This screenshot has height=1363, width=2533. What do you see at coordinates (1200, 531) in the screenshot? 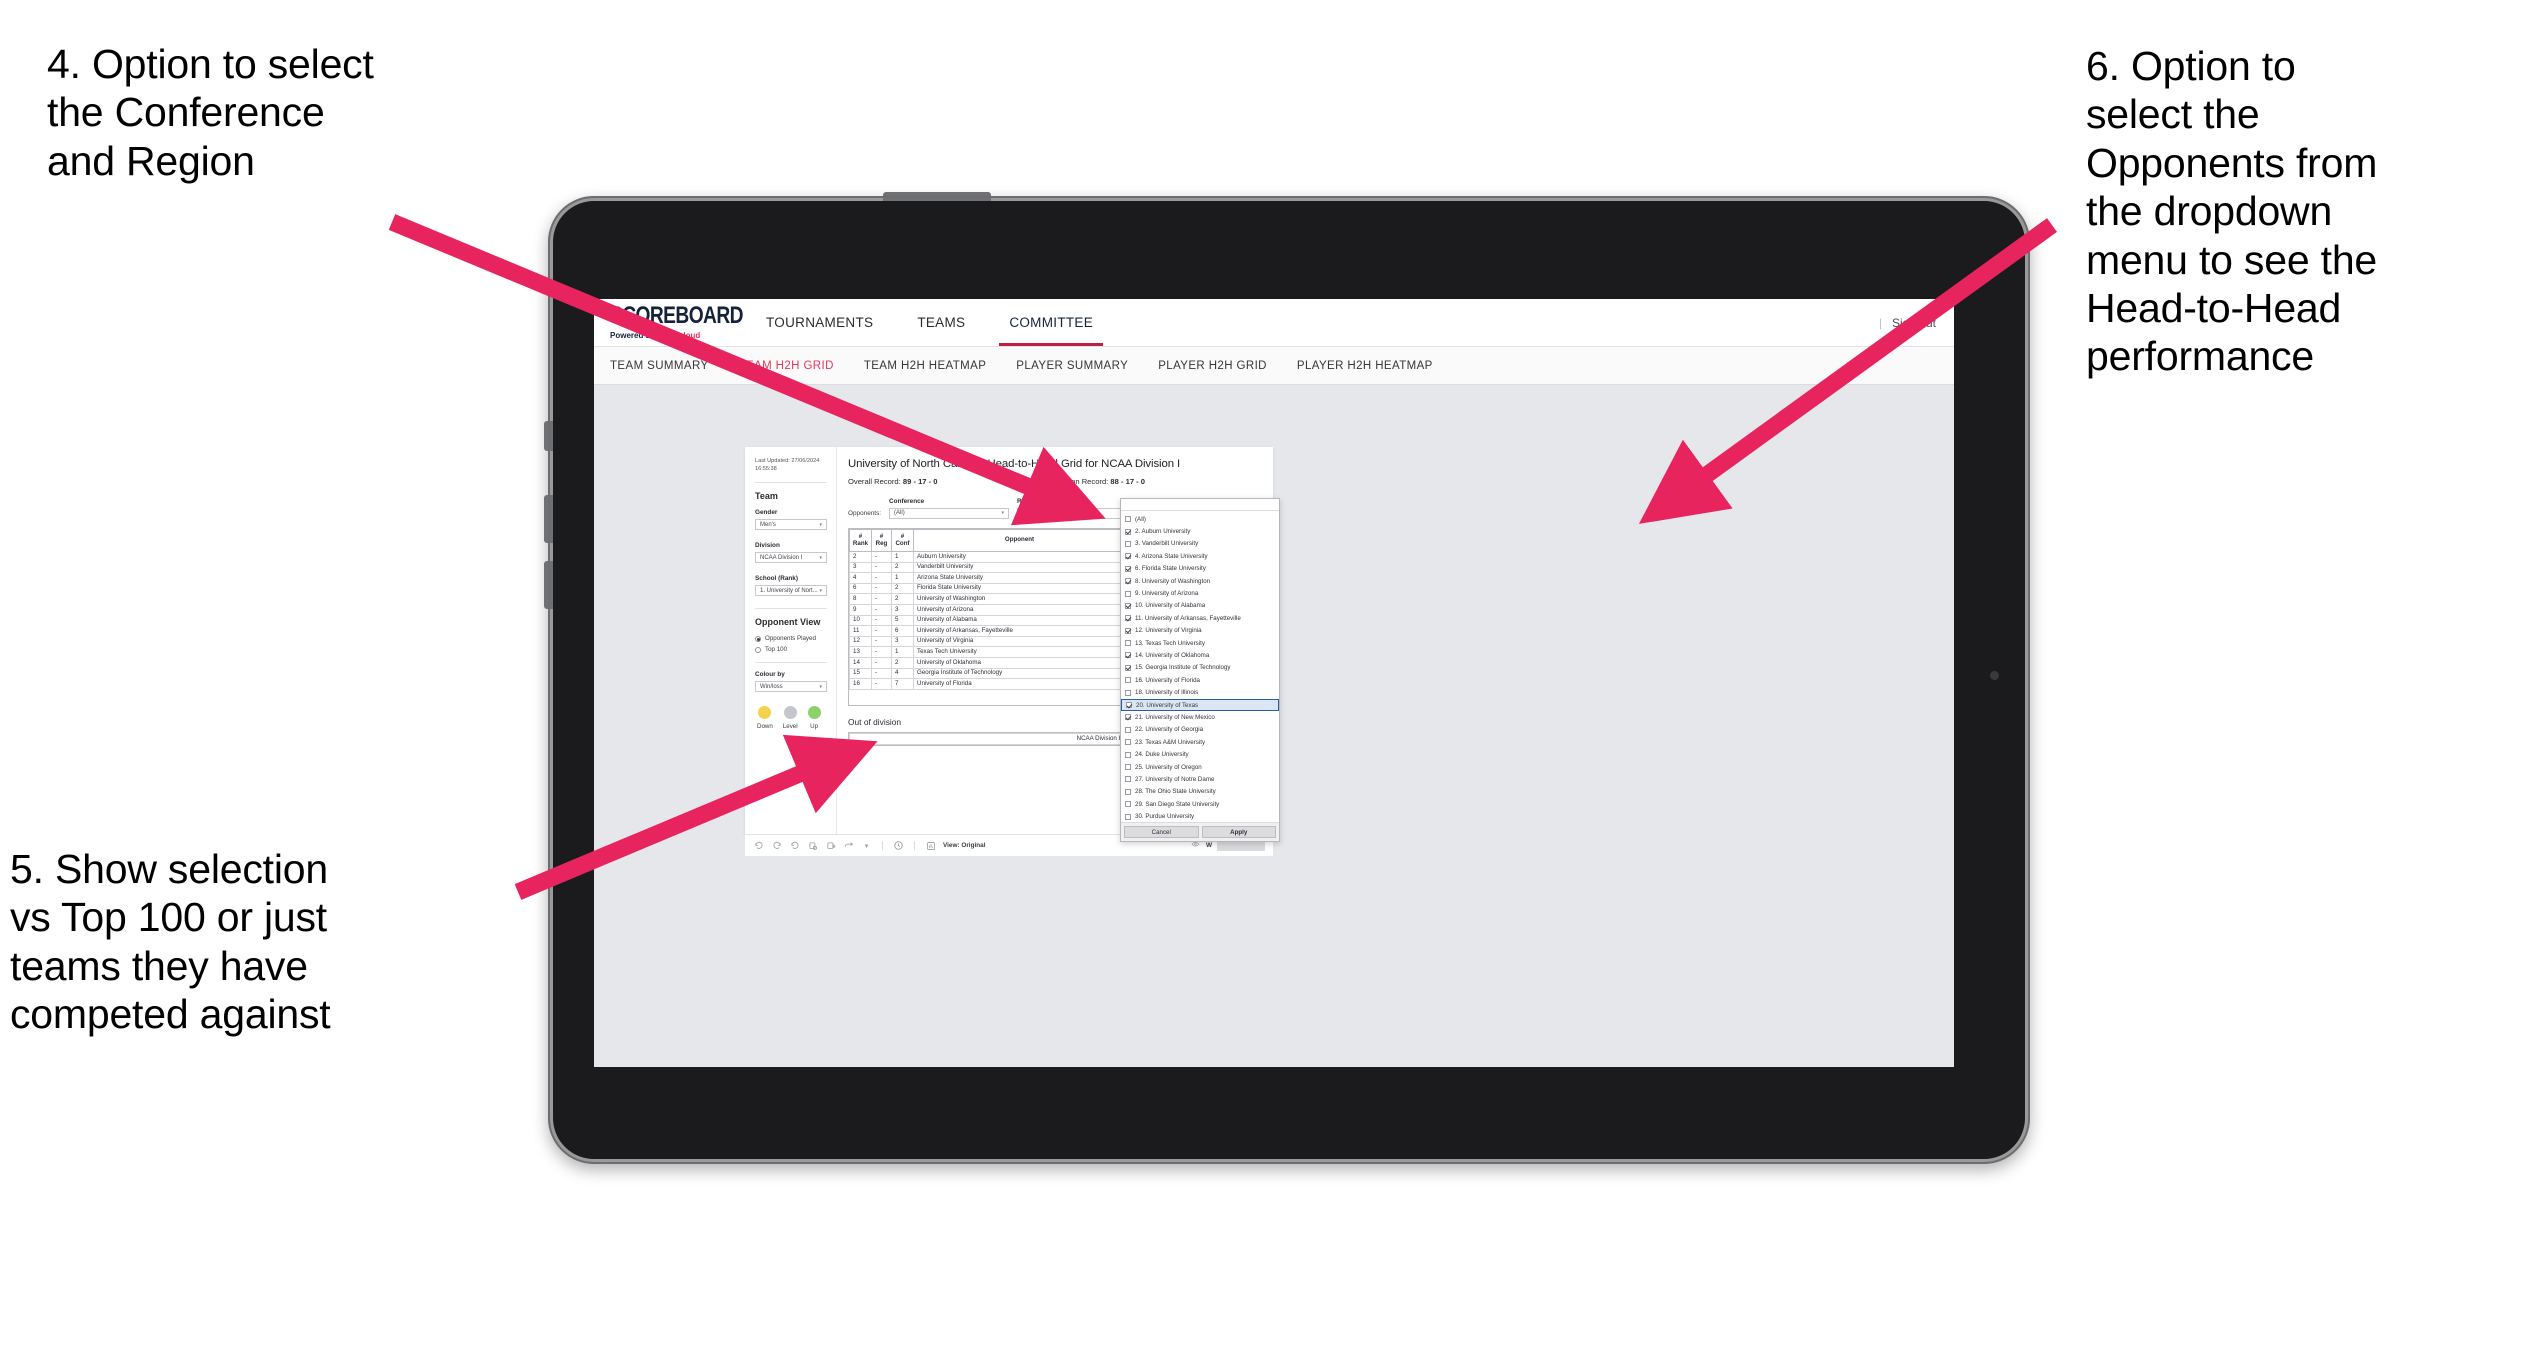
I see `opponent-dropdown-item: 2. Auburn University` at bounding box center [1200, 531].